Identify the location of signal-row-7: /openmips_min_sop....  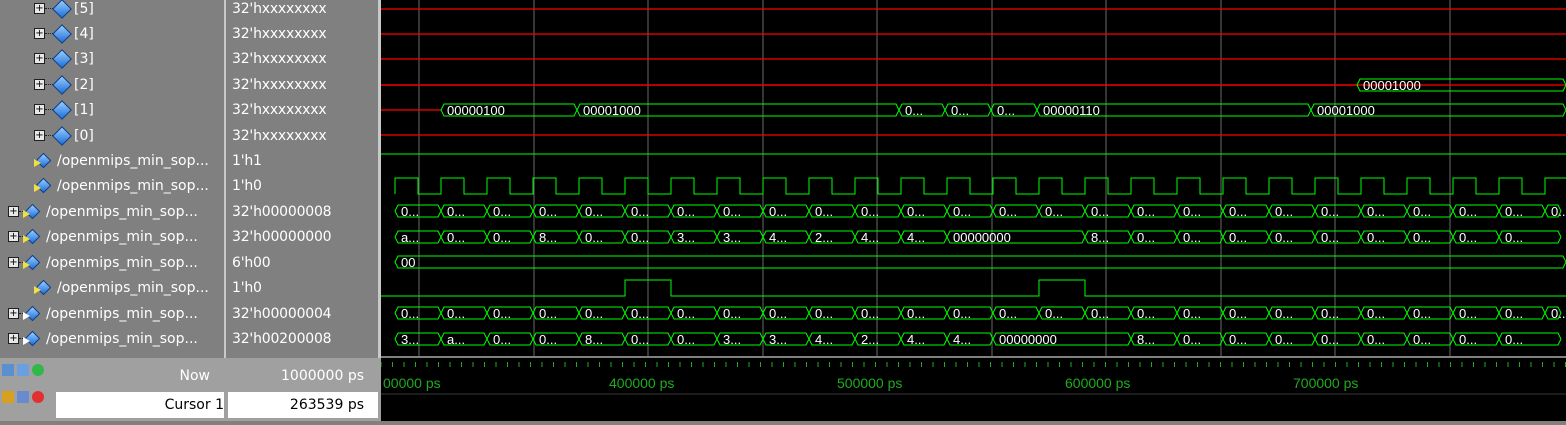
(121, 185).